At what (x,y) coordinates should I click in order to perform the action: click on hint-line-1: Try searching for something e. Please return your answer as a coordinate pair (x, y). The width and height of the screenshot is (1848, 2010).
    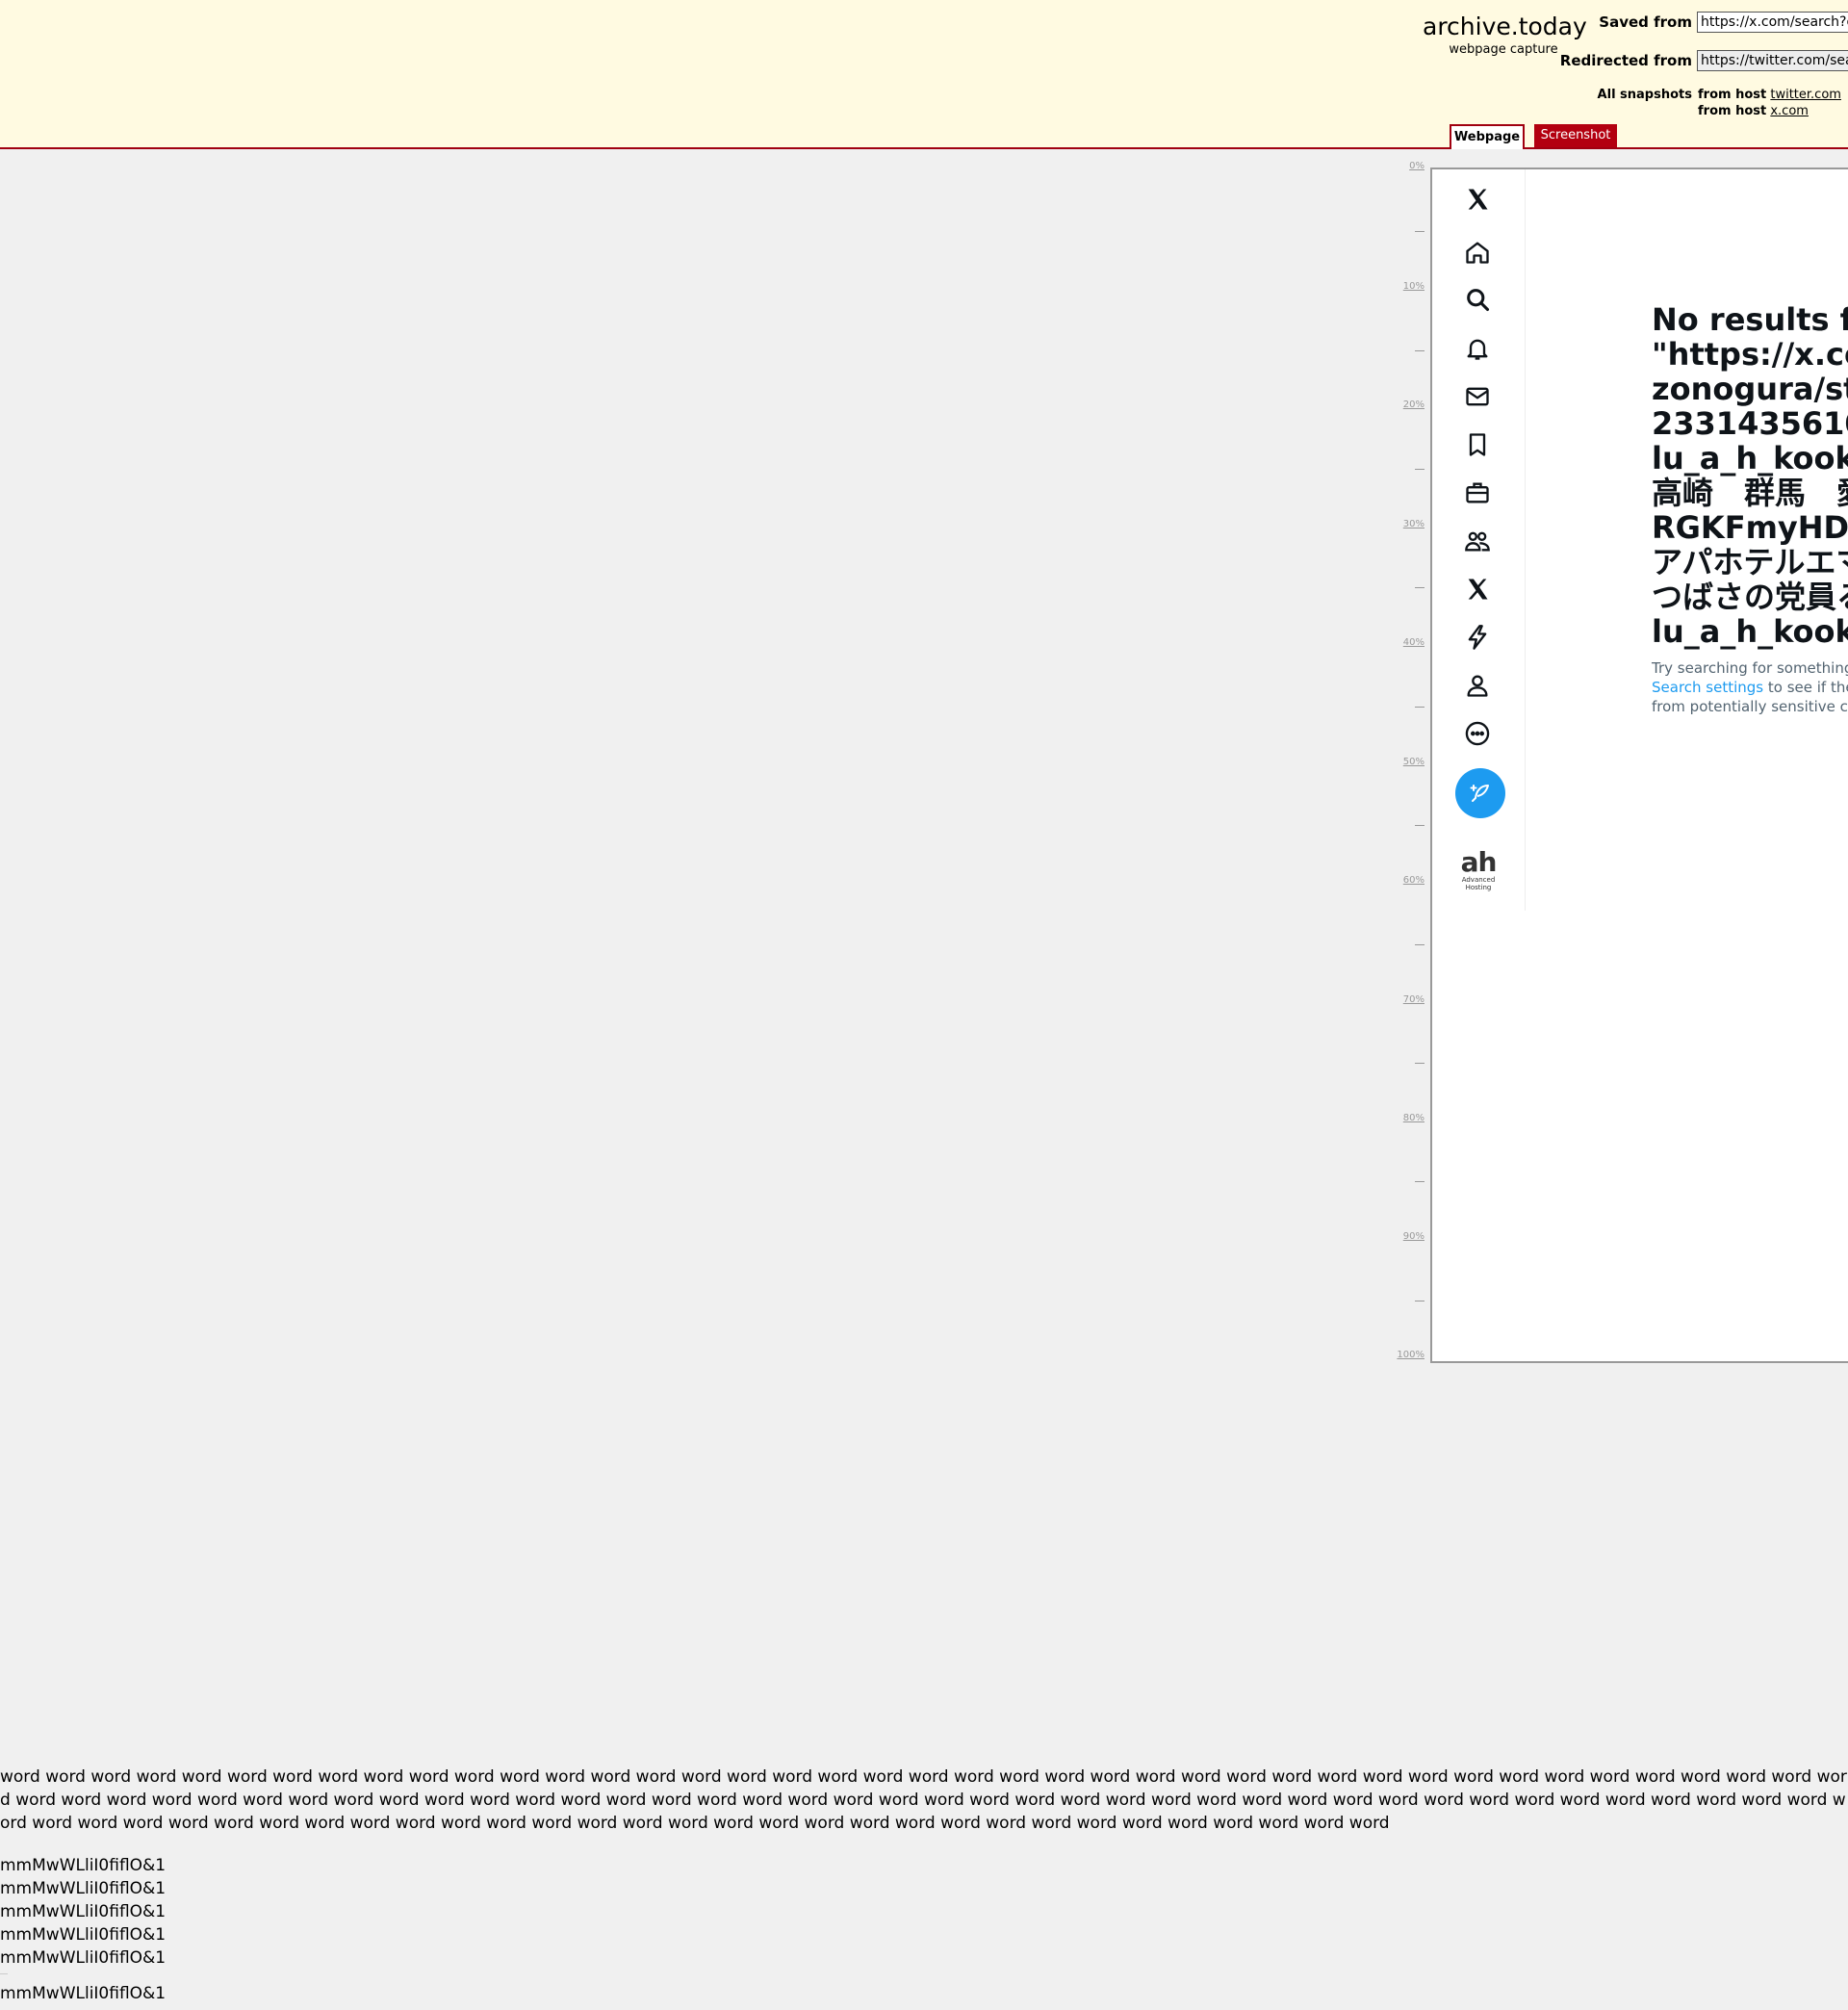
    Looking at the image, I should click on (1750, 668).